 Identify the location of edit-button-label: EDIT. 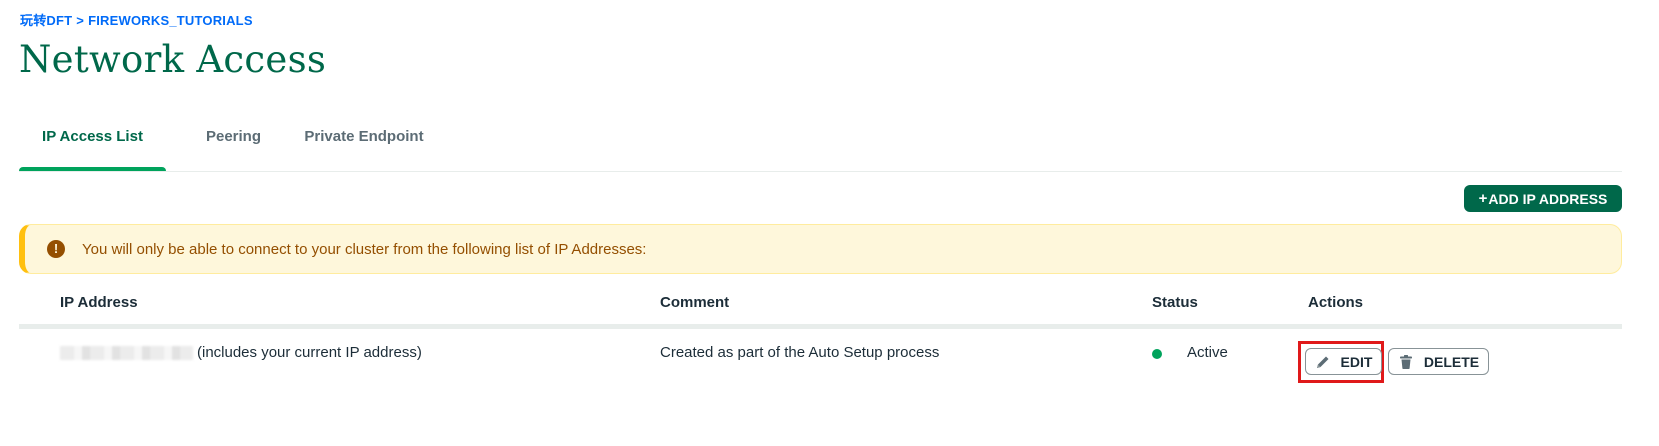
(1356, 361).